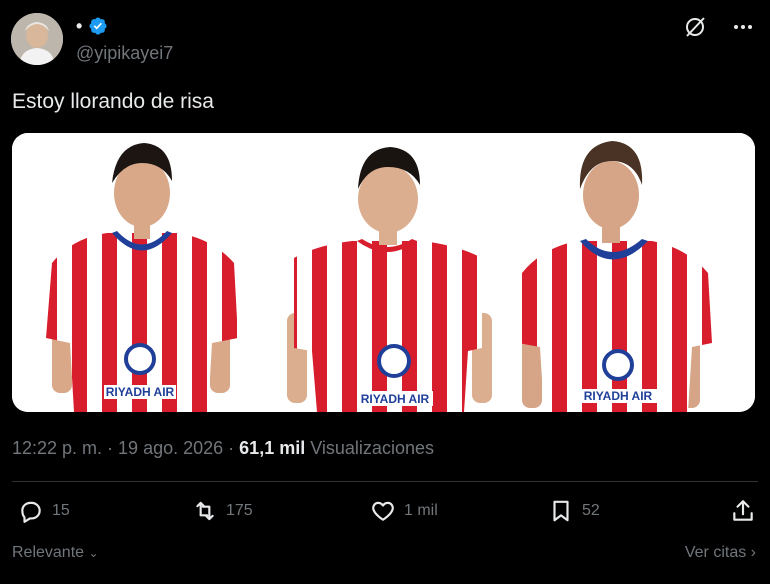 The image size is (770, 584). I want to click on reply-count: 15, so click(61, 510).